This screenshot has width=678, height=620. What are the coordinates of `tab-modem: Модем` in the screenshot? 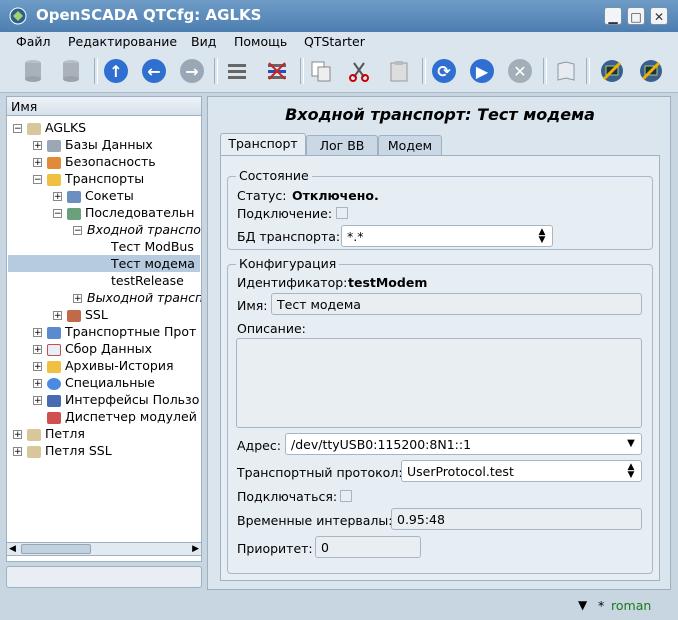 It's located at (410, 145).